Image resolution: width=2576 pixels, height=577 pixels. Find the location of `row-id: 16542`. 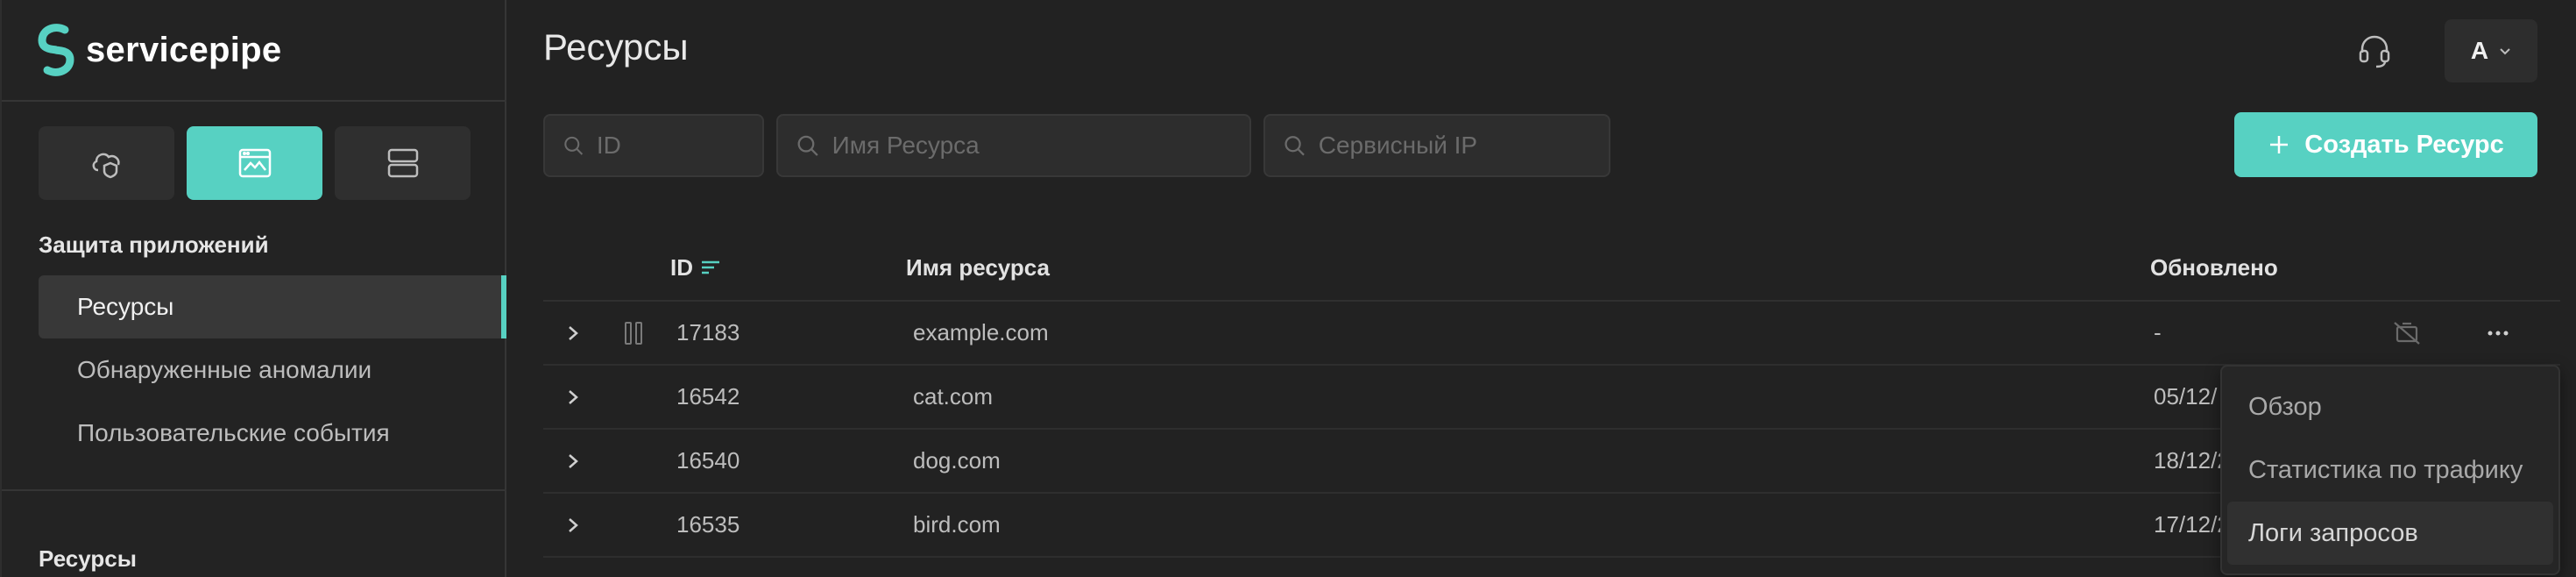

row-id: 16542 is located at coordinates (708, 396).